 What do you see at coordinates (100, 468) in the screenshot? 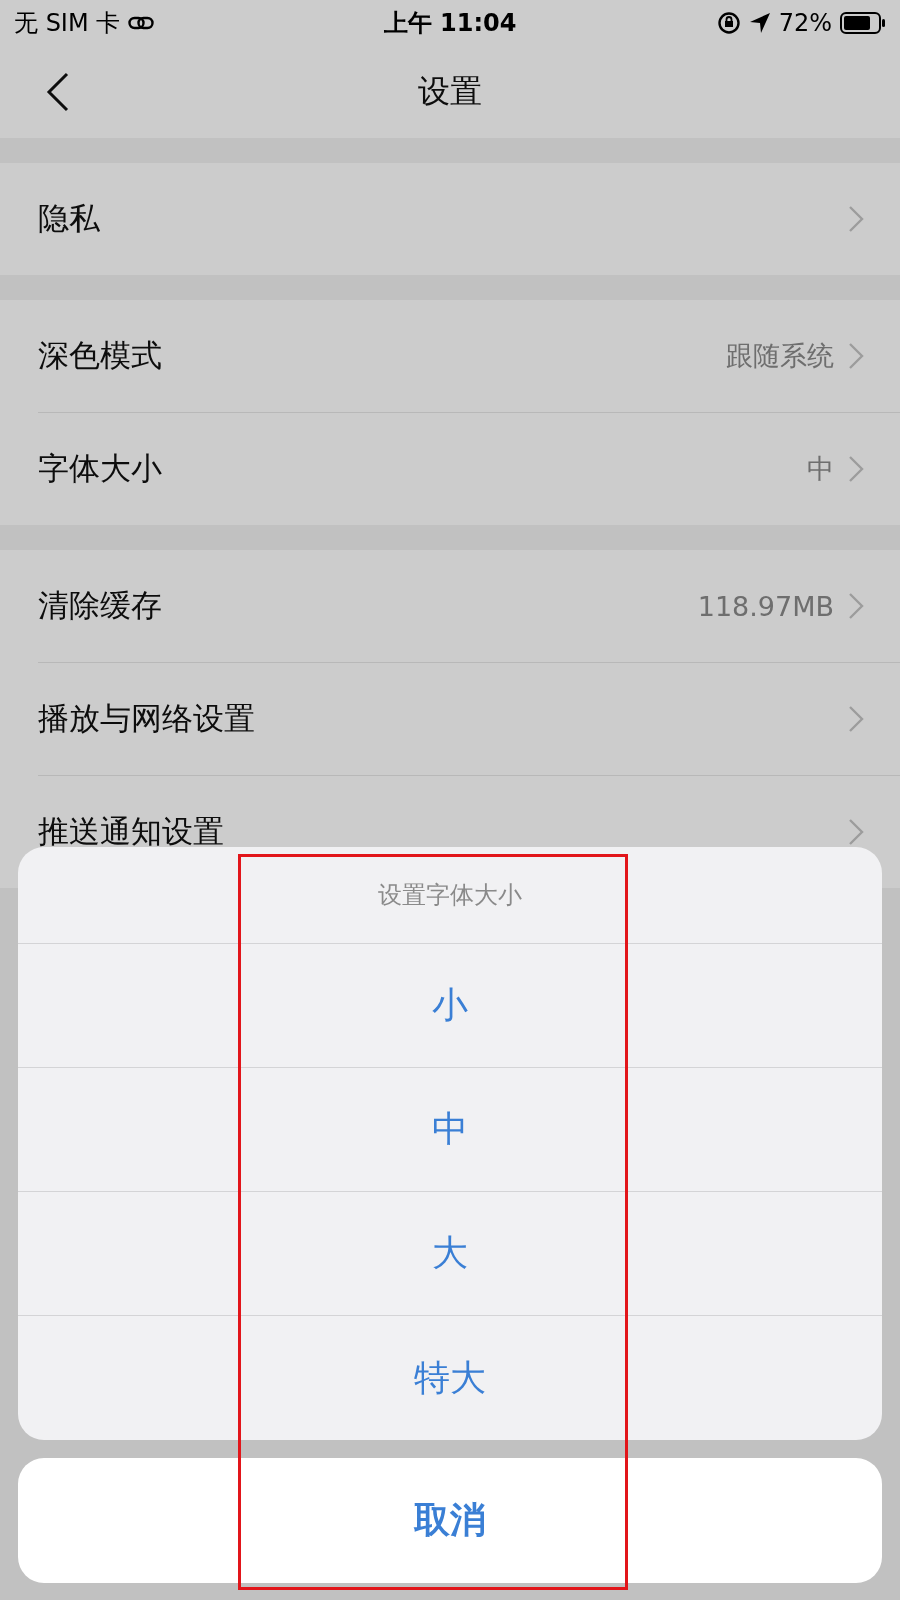
I see `row-label: 字体大小` at bounding box center [100, 468].